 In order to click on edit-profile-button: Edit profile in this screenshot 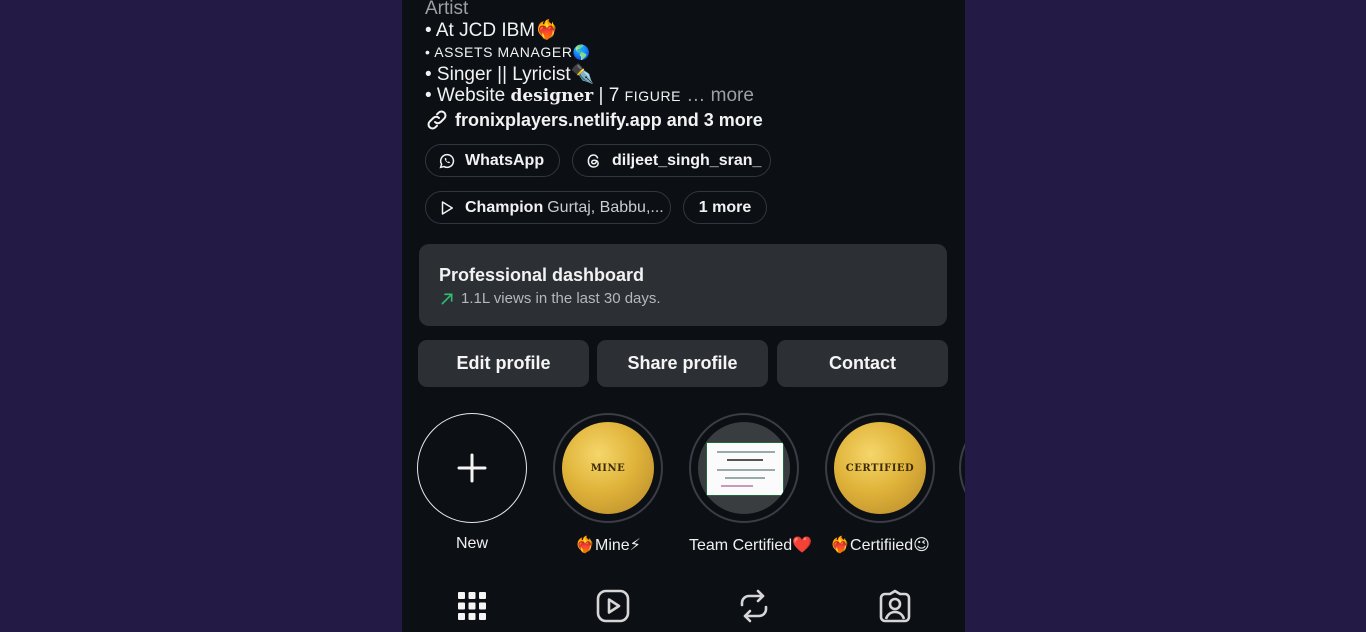, I will do `click(503, 363)`.